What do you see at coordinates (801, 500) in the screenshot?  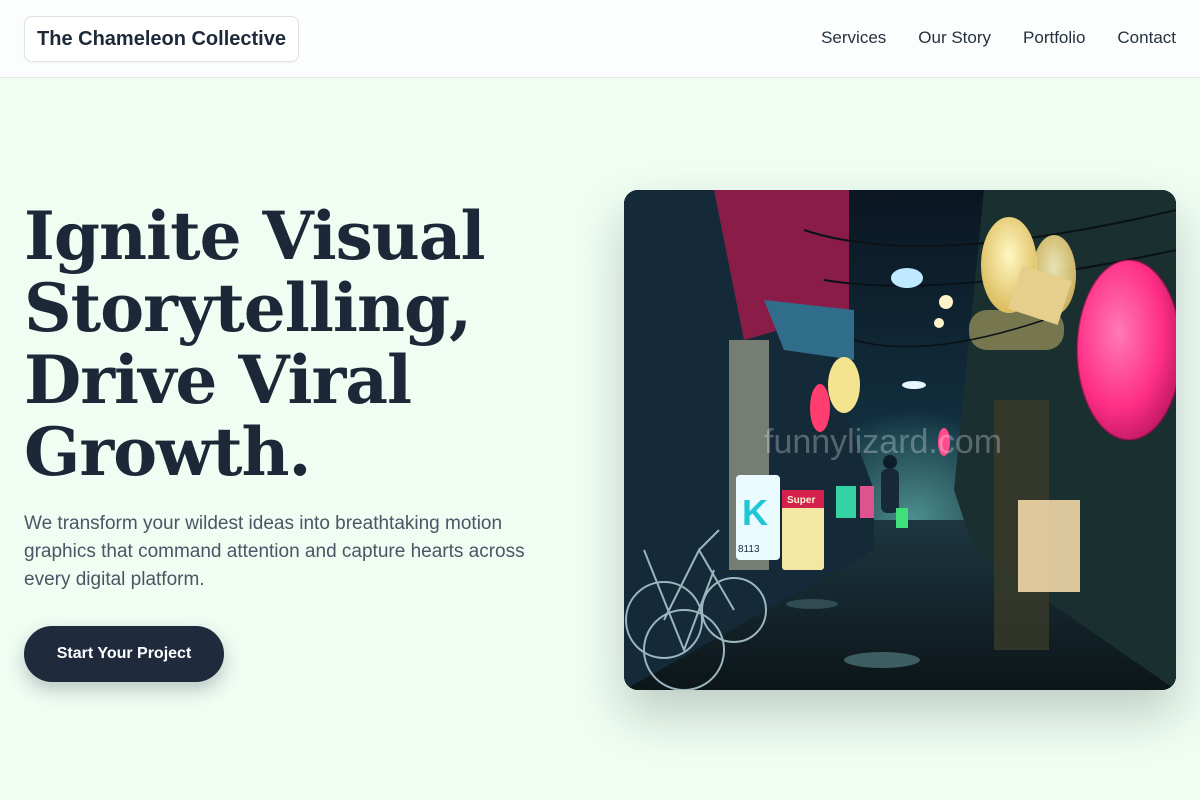 I see `super-sign-text: Super` at bounding box center [801, 500].